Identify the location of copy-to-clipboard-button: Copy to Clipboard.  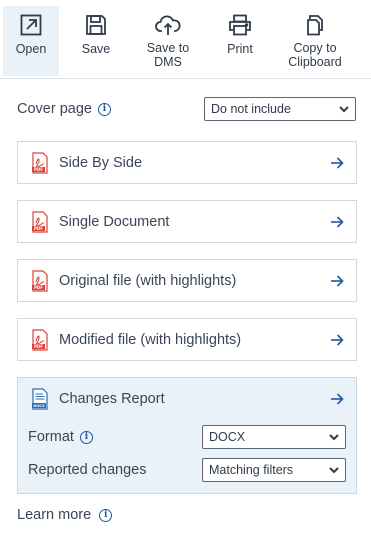
(315, 41).